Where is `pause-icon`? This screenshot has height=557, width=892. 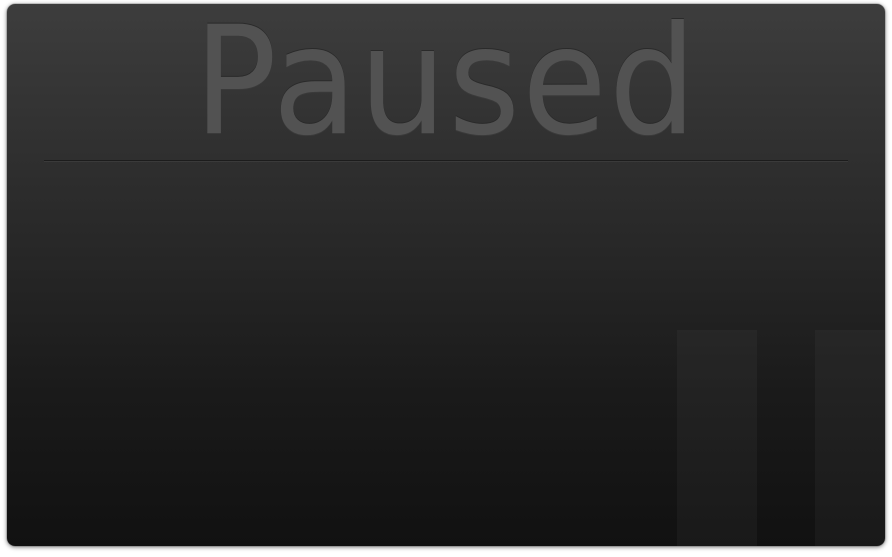
pause-icon is located at coordinates (781, 438).